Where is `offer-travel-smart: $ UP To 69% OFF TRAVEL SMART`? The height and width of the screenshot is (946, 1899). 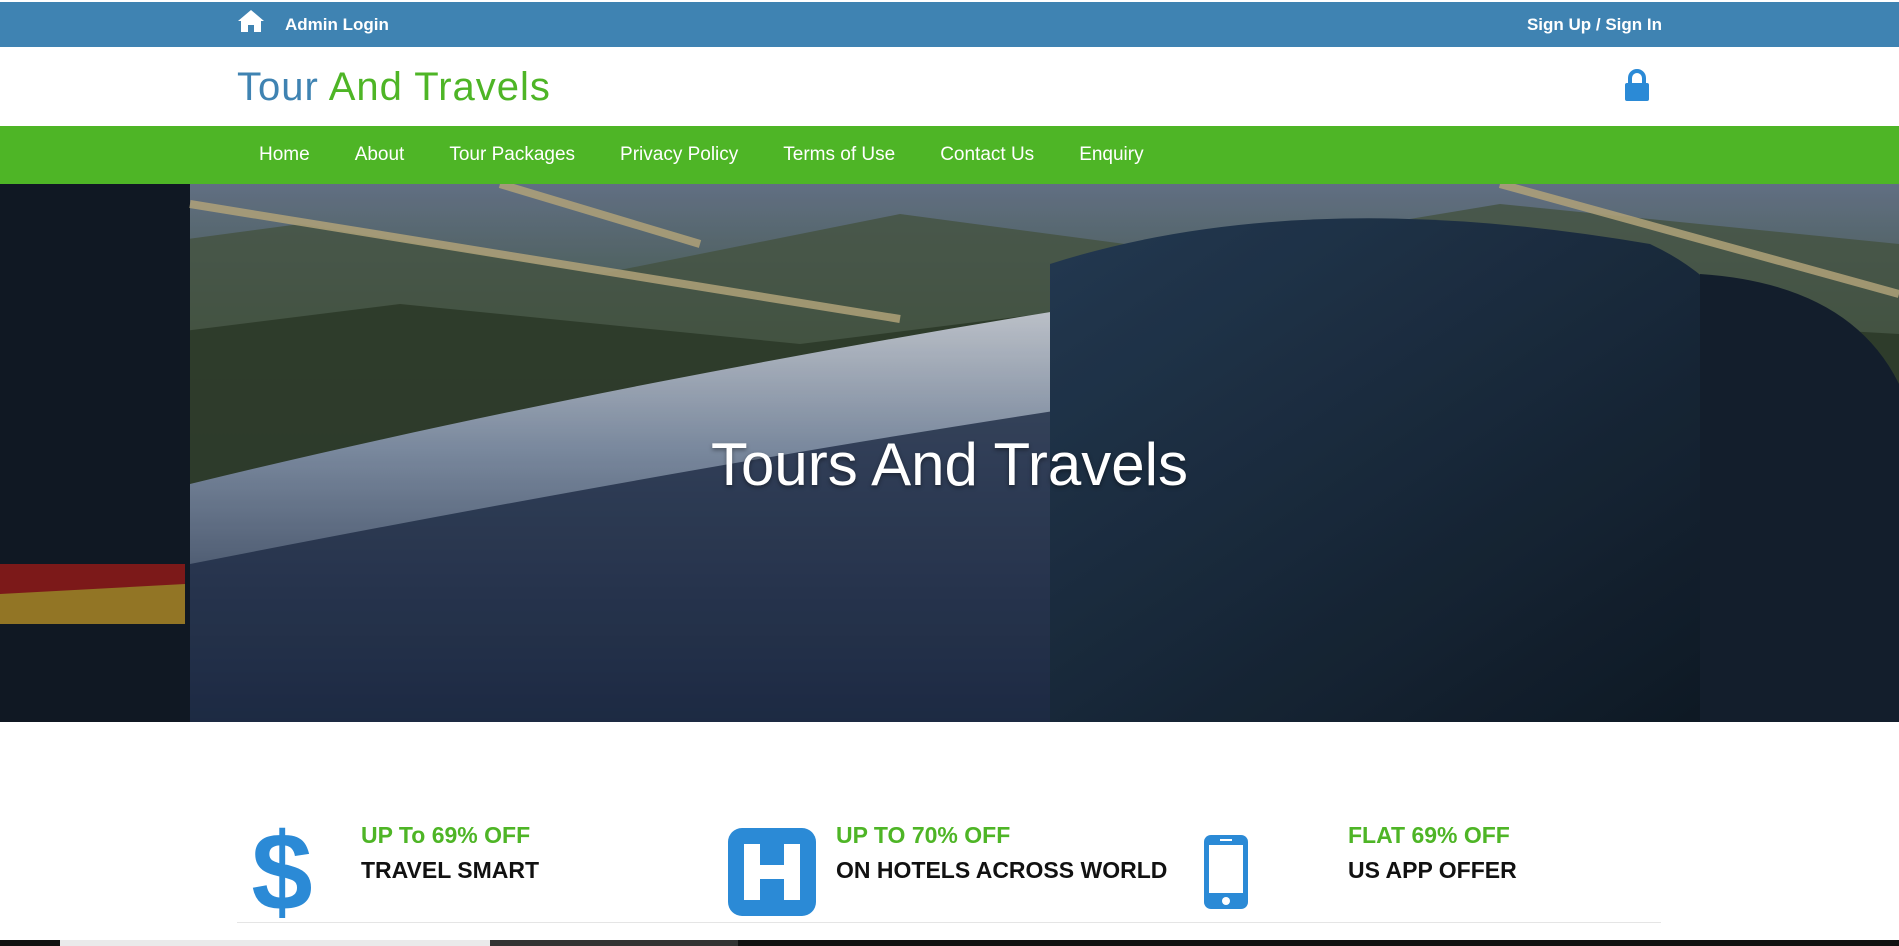 offer-travel-smart: $ UP To 69% OFF TRAVEL SMART is located at coordinates (472, 860).